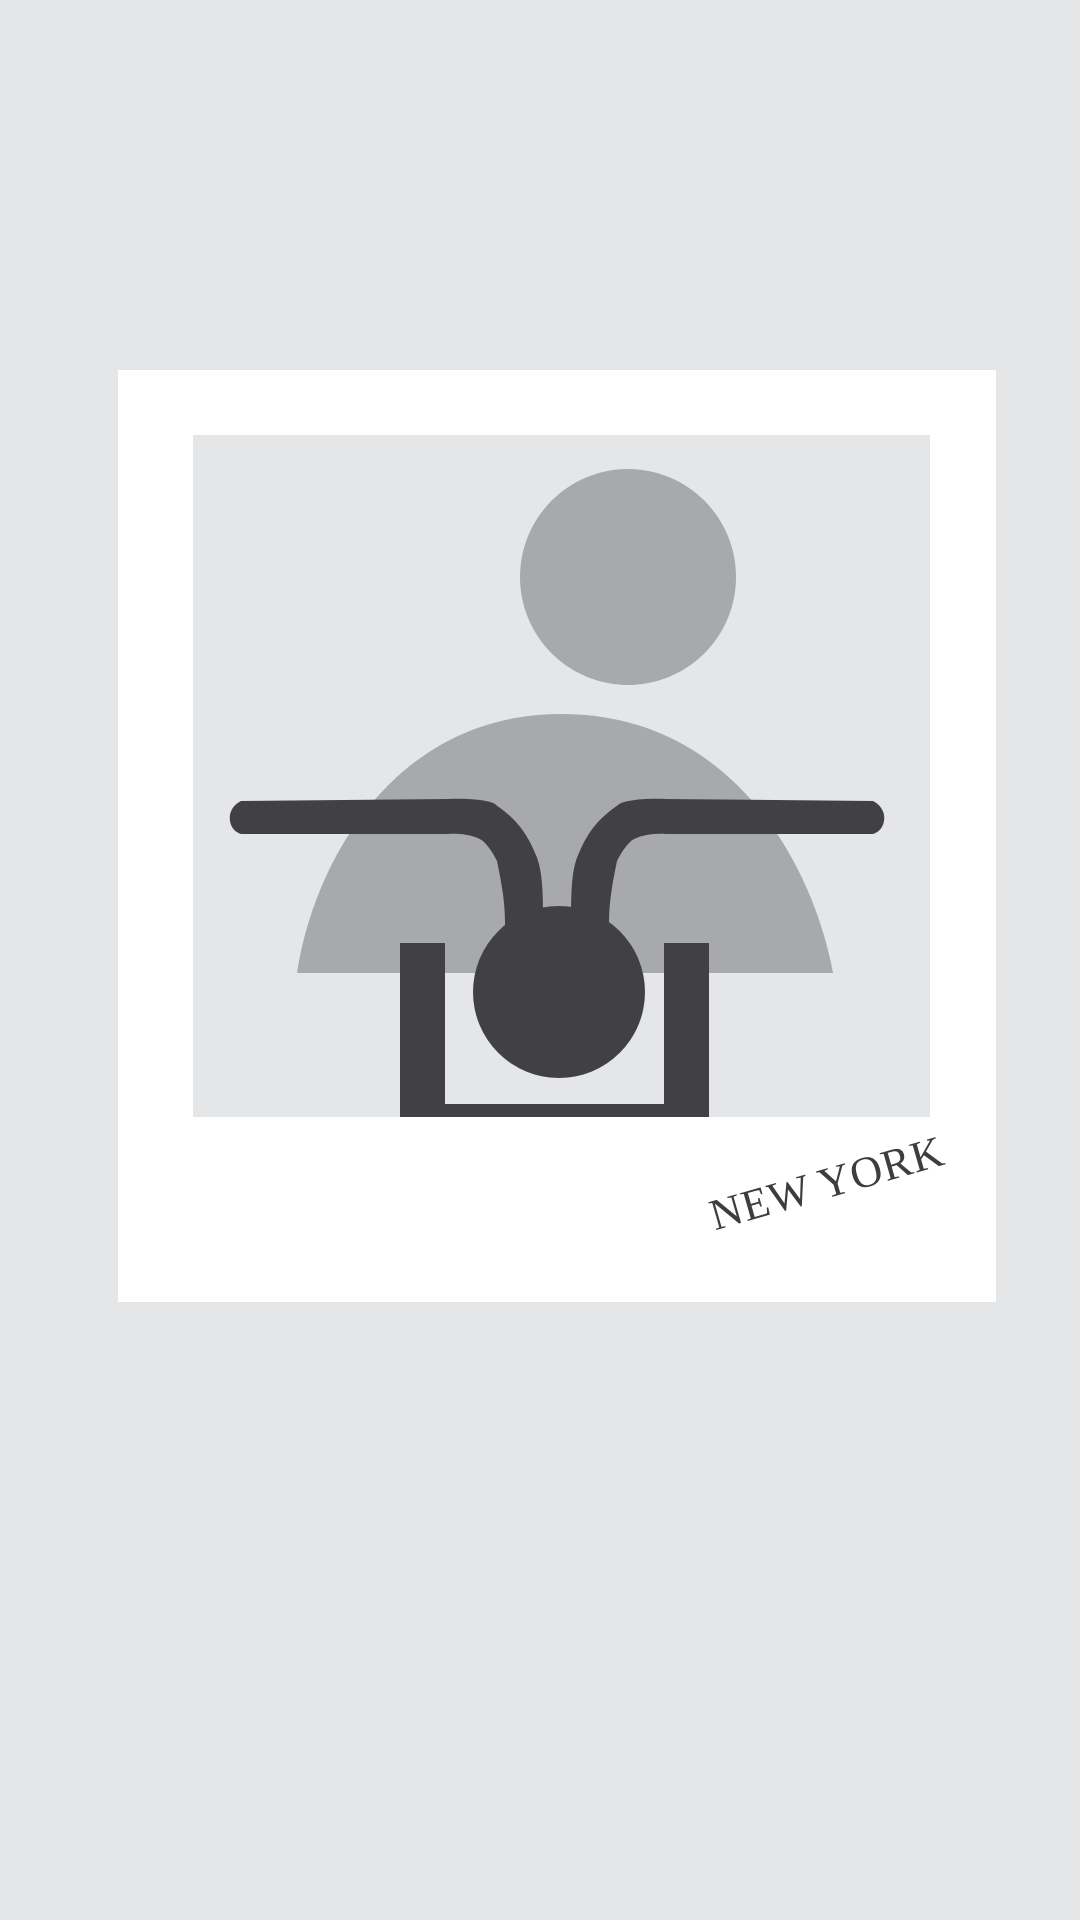  I want to click on hub-circle-shape, so click(559, 992).